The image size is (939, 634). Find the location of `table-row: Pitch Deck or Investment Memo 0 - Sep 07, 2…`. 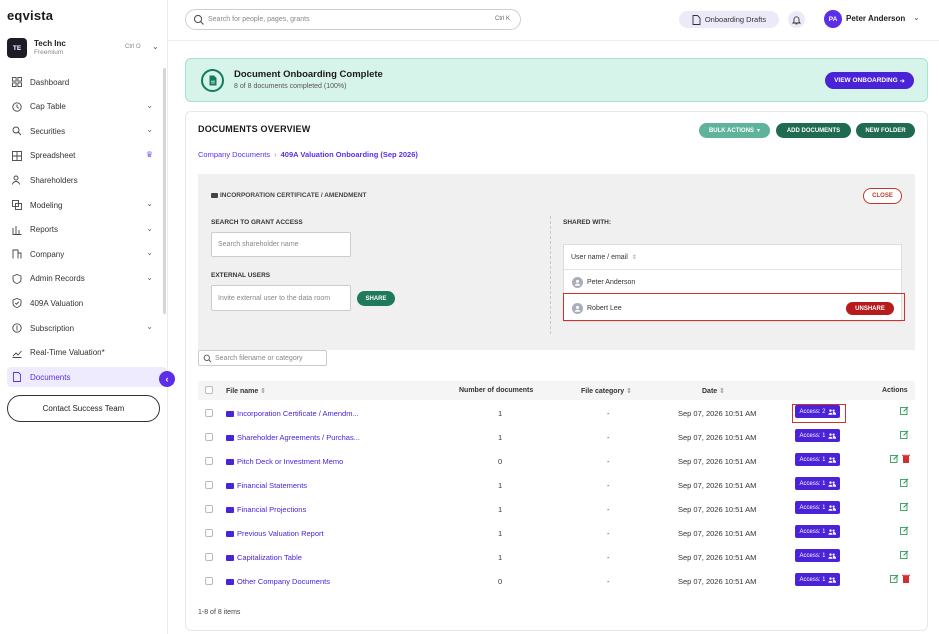

table-row: Pitch Deck or Investment Memo 0 - Sep 07, 2… is located at coordinates (556, 461).